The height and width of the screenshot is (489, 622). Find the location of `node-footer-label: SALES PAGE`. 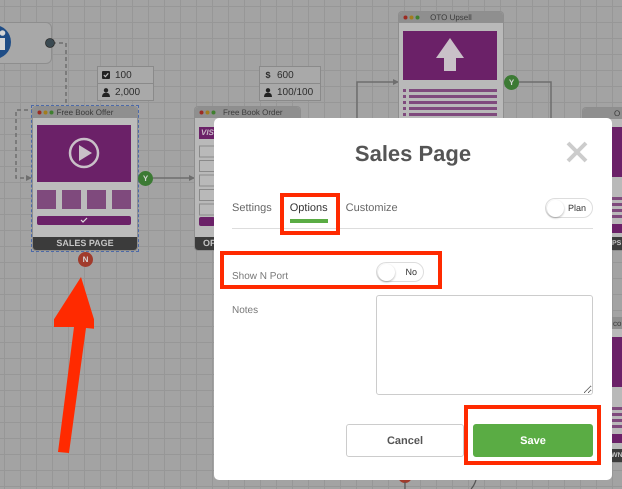

node-footer-label: SALES PAGE is located at coordinates (85, 243).